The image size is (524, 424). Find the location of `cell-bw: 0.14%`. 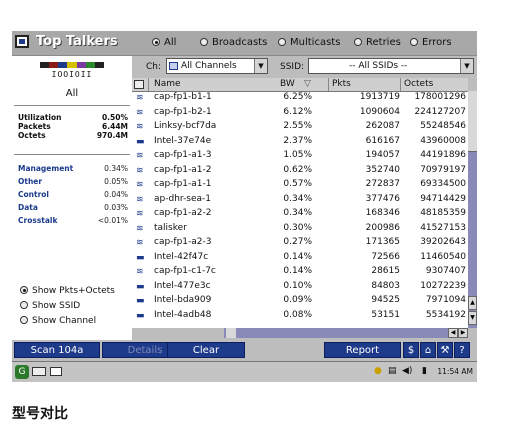

cell-bw: 0.14% is located at coordinates (297, 256).